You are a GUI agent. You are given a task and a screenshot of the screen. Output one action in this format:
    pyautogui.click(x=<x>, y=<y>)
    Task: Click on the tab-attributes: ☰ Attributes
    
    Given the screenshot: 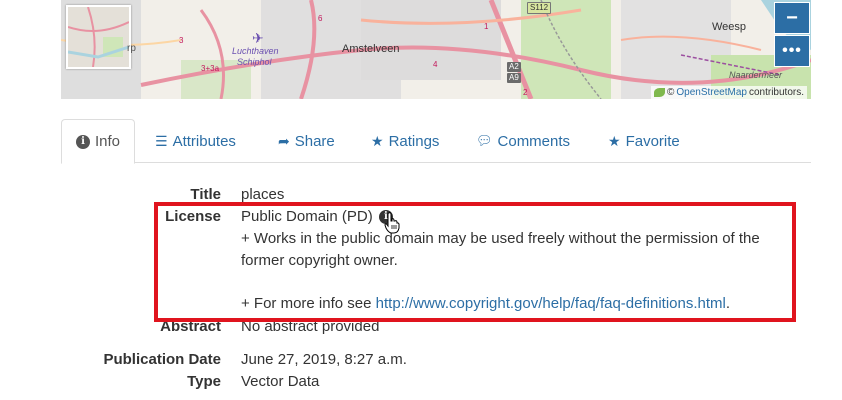 What is the action you would take?
    pyautogui.click(x=195, y=141)
    